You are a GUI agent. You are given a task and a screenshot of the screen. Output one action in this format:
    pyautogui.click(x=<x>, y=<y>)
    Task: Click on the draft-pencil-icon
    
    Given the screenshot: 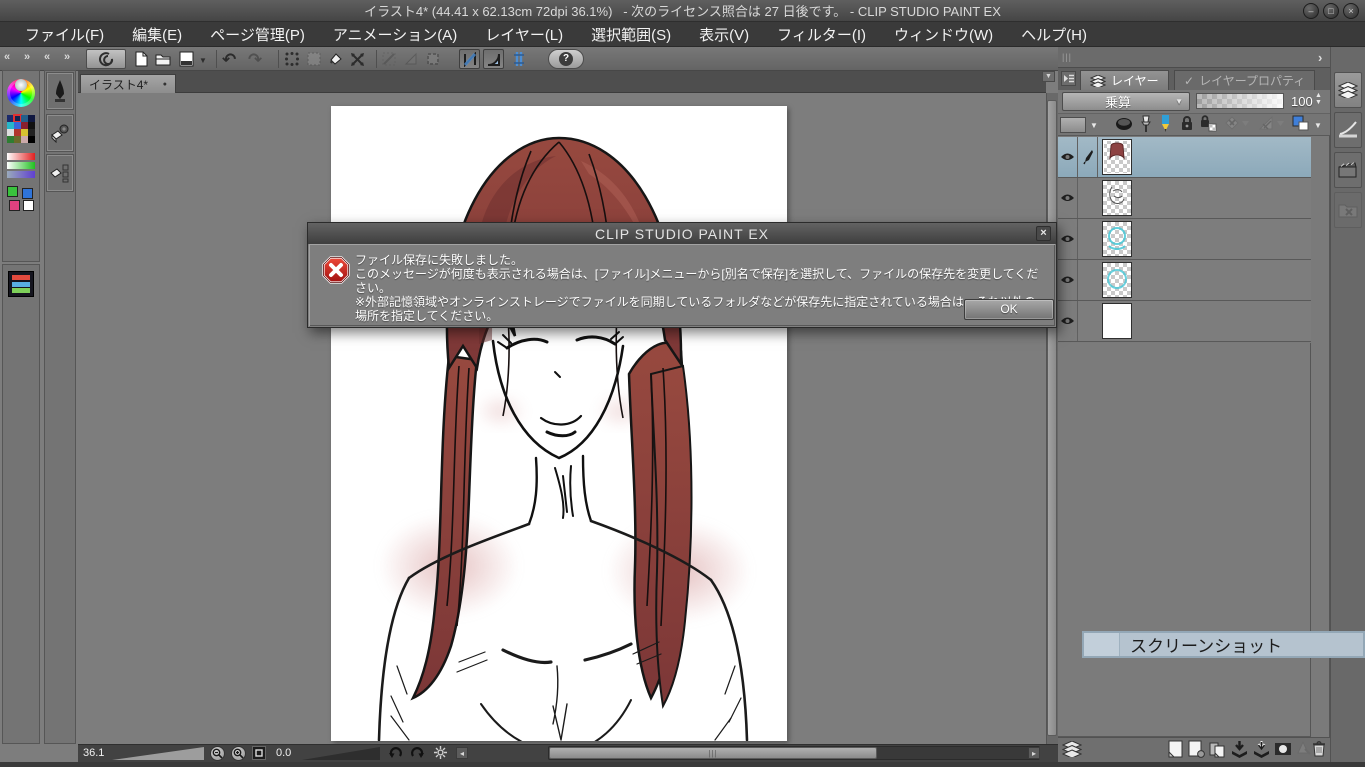 What is the action you would take?
    pyautogui.click(x=1165, y=123)
    